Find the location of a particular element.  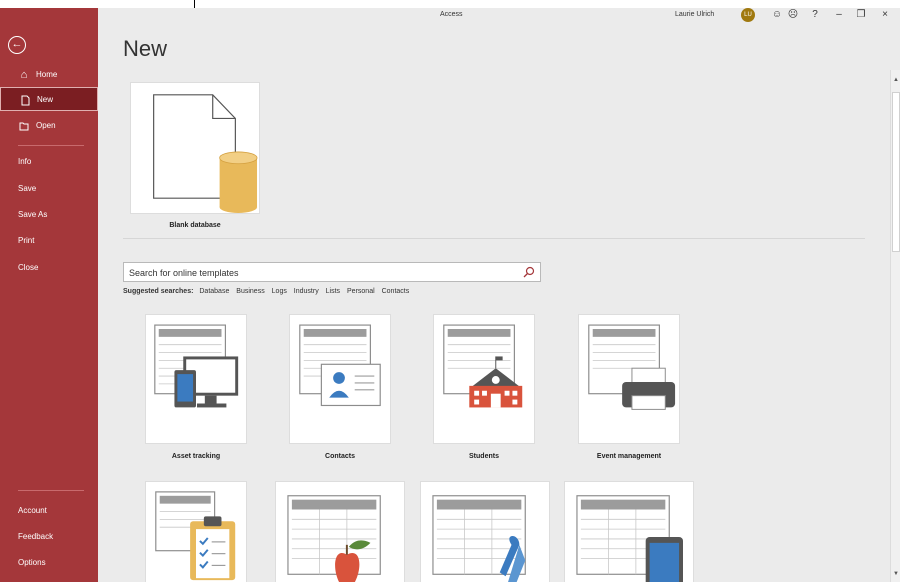

suggested-search-link: Contacts is located at coordinates (396, 291).